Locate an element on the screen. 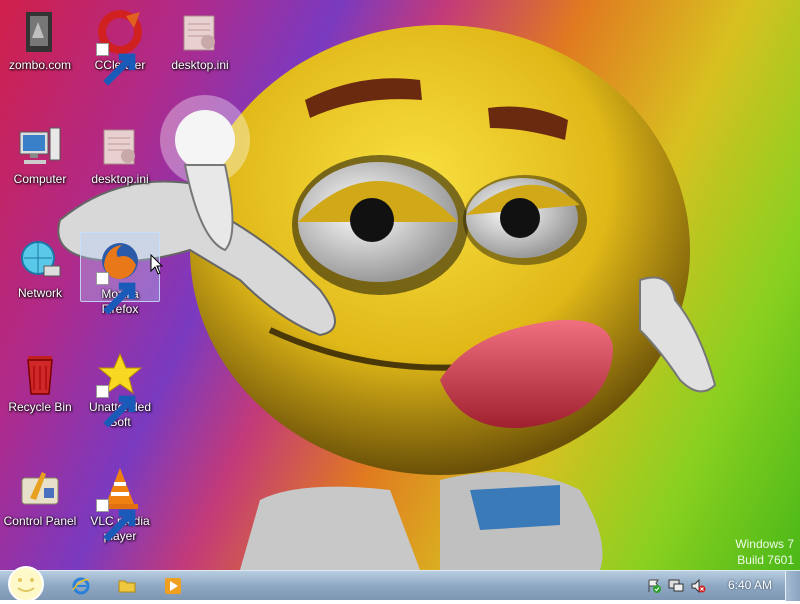 The height and width of the screenshot is (604, 800). desktop-icon-control-panel: Control Panel is located at coordinates (40, 510).